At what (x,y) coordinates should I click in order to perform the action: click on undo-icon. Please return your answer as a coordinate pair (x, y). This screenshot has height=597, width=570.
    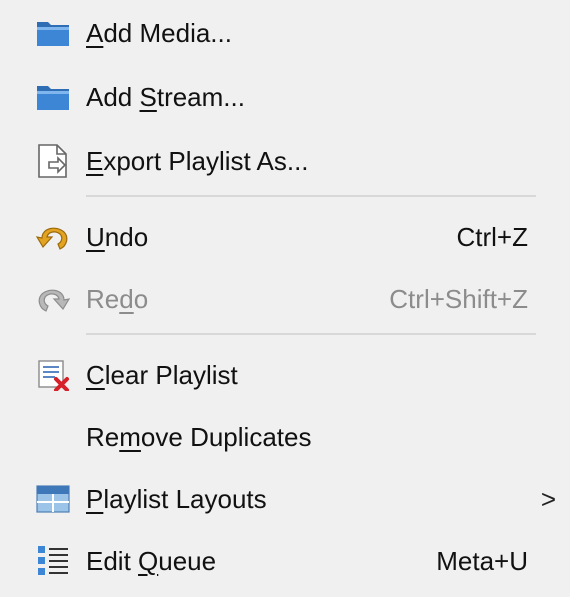
    Looking at the image, I should click on (53, 237).